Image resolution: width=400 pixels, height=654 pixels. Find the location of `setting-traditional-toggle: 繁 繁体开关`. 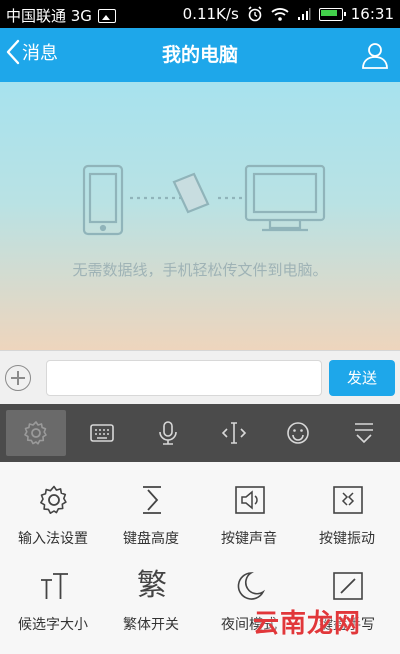

setting-traditional-toggle: 繁 繁体开关 is located at coordinates (151, 597).